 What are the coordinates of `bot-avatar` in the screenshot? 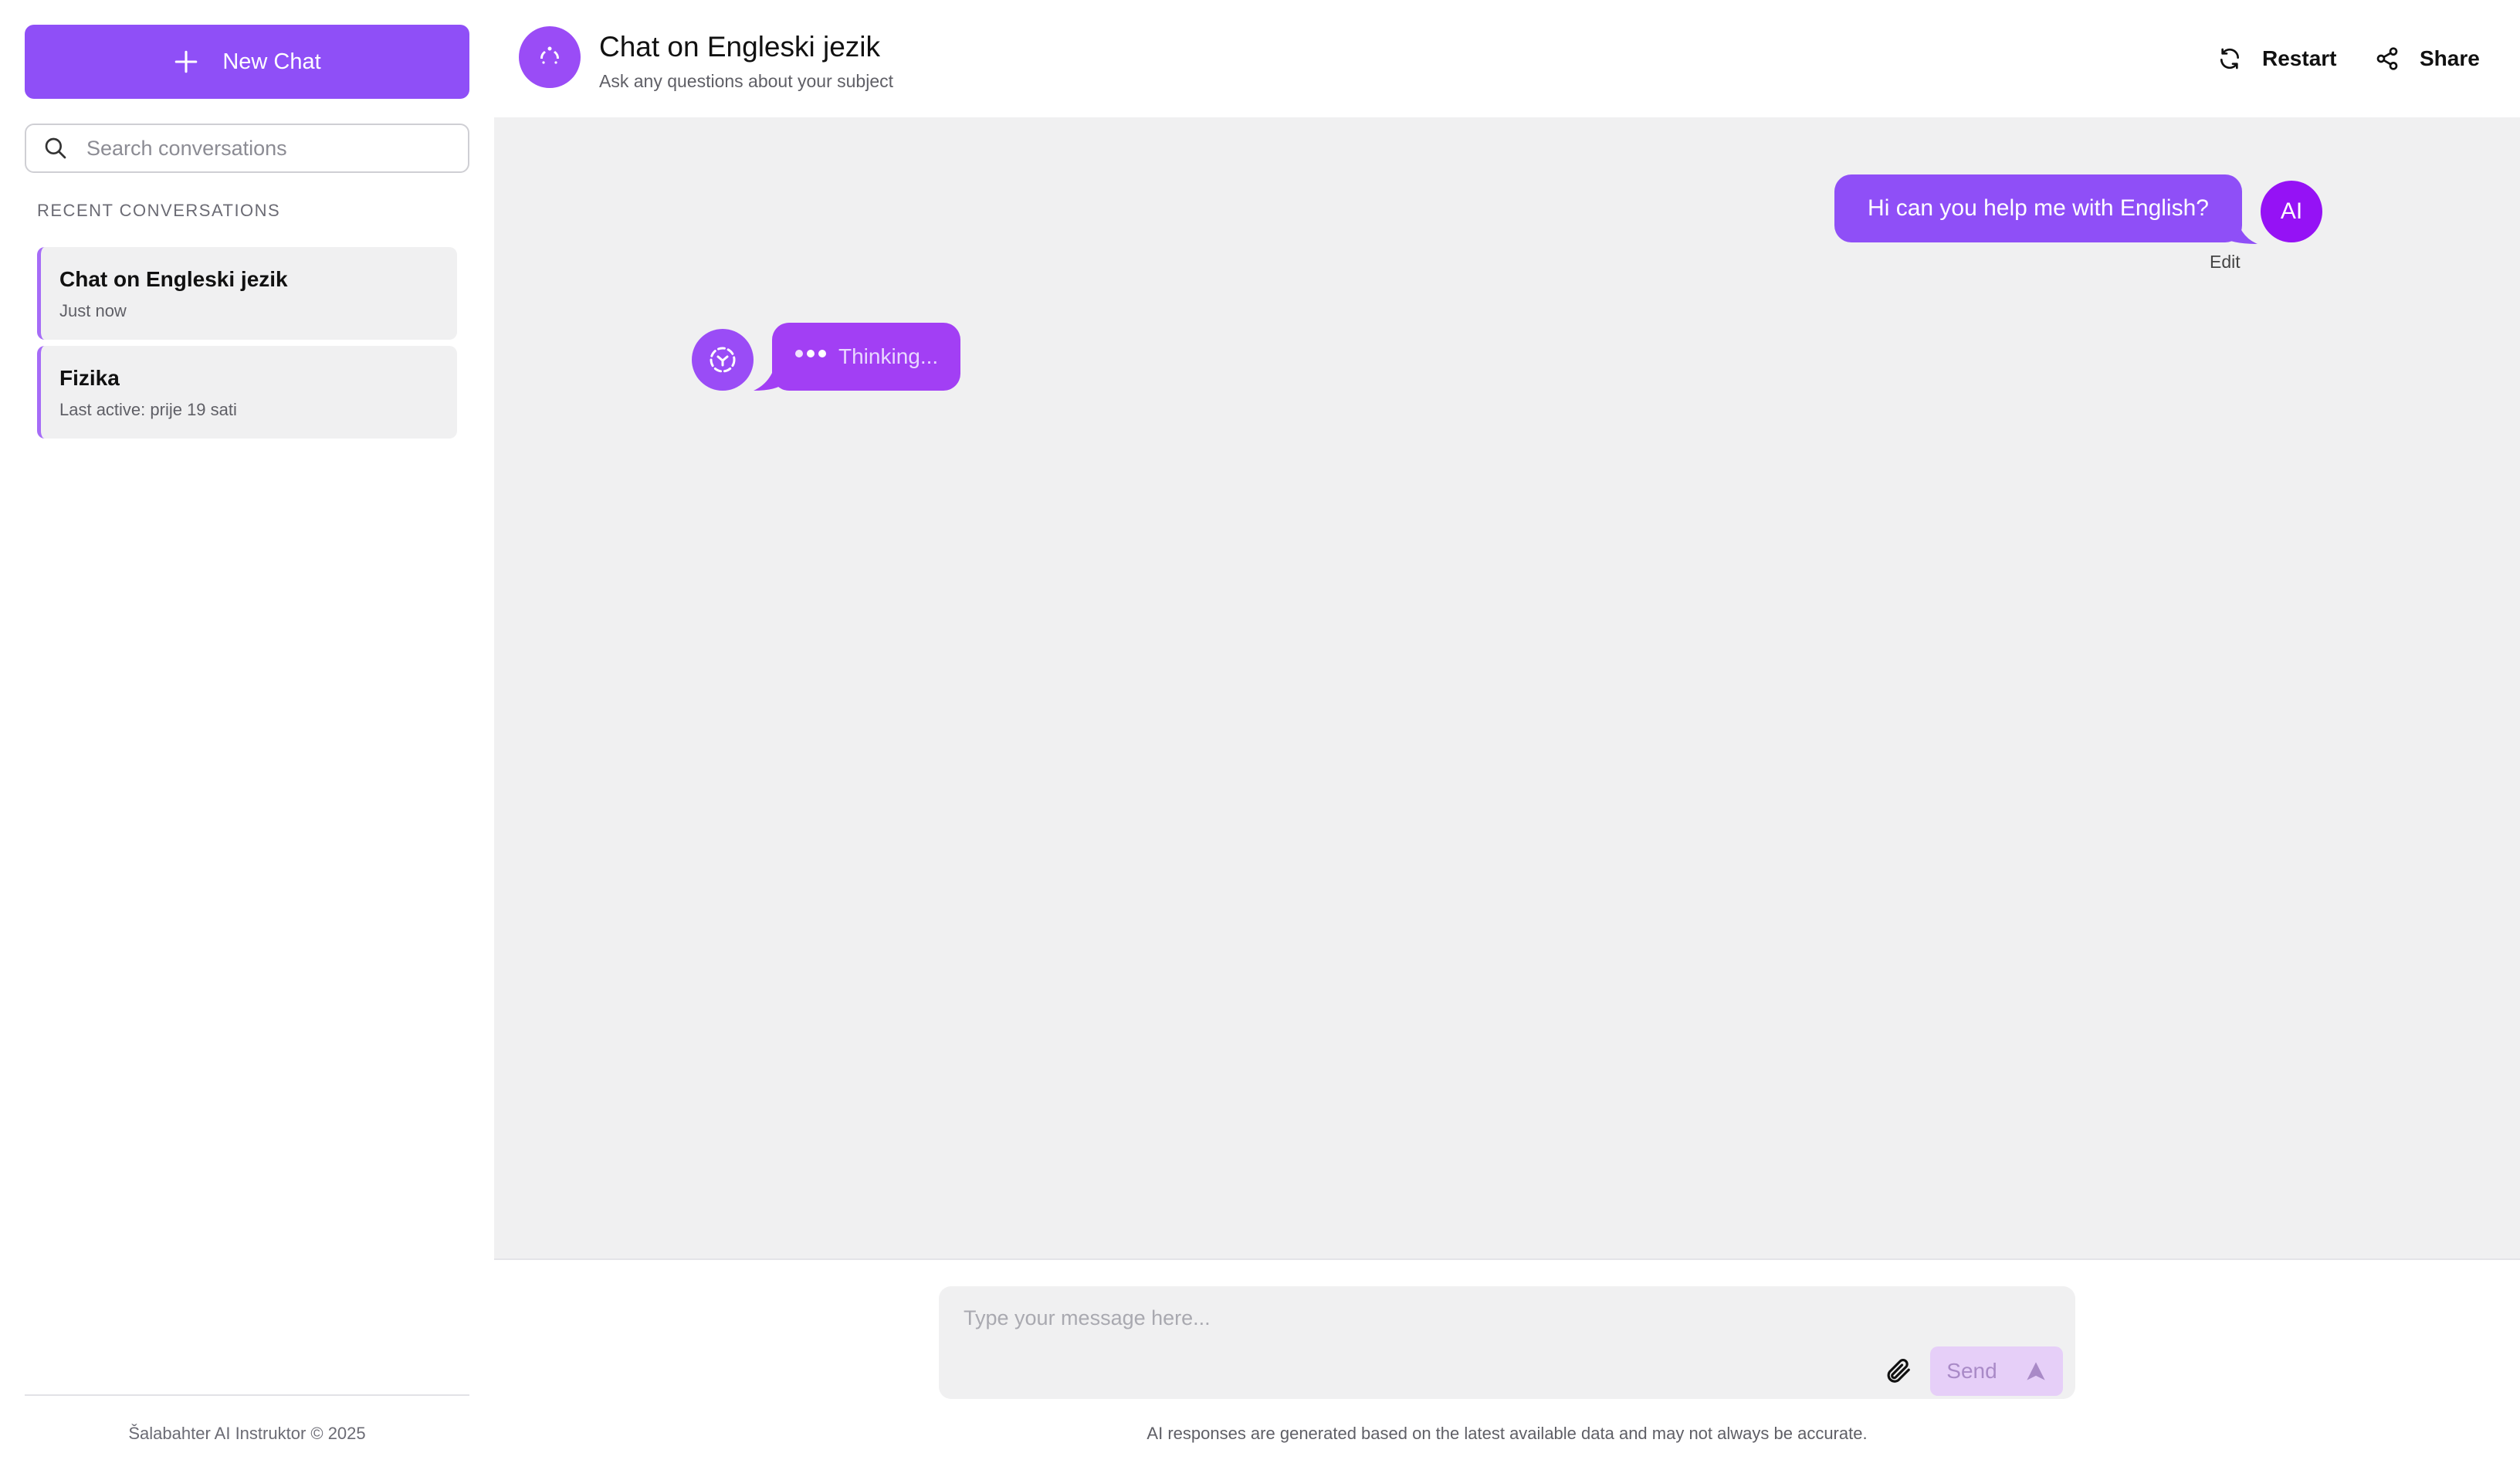 It's located at (723, 360).